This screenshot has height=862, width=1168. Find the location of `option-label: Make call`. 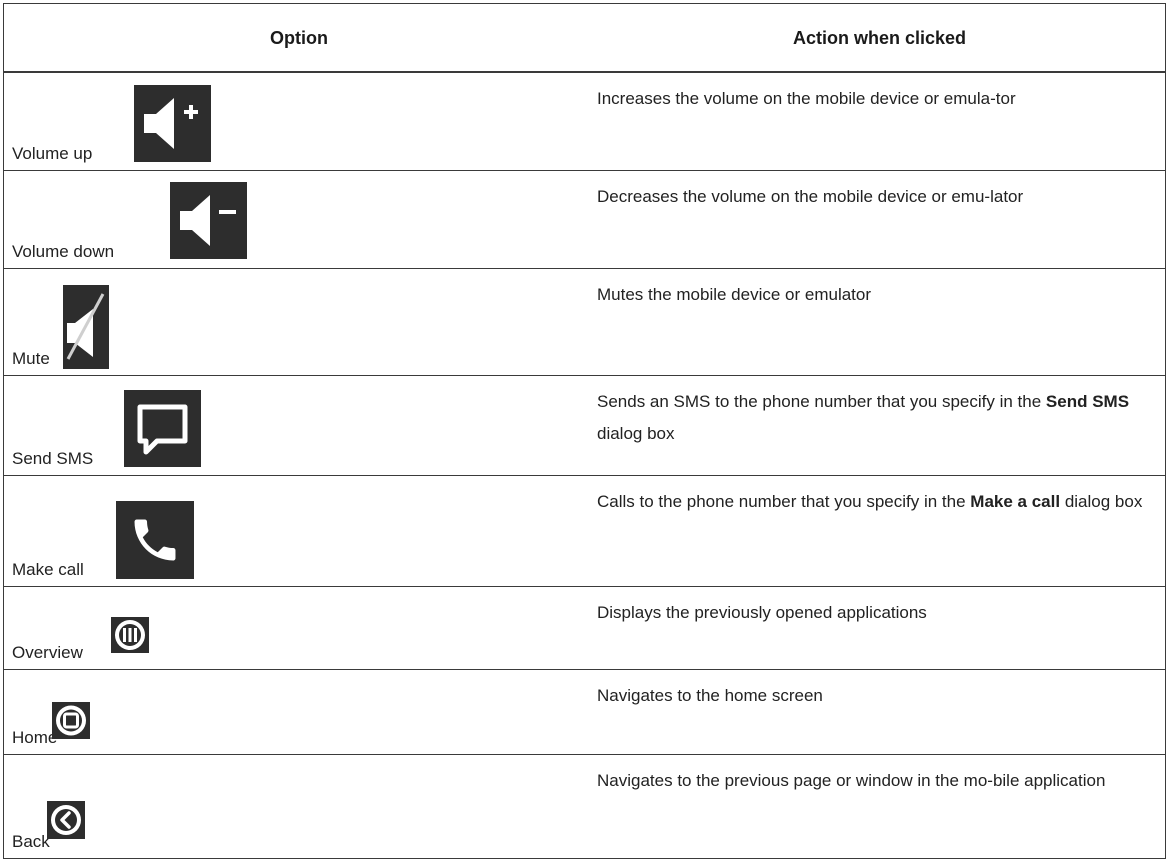

option-label: Make call is located at coordinates (48, 569).